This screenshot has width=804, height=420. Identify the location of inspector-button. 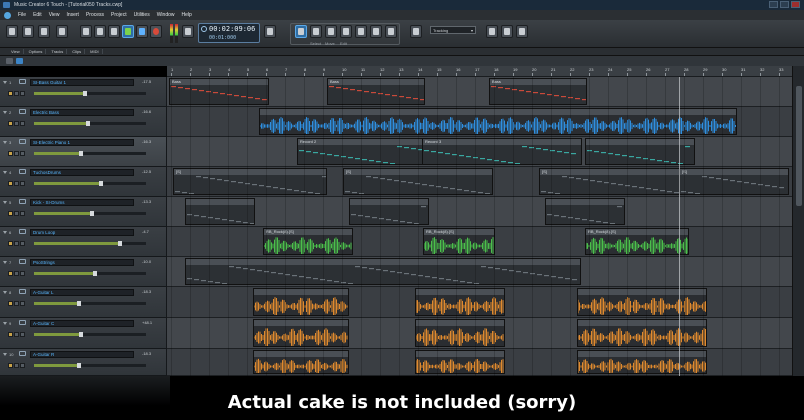
(522, 31).